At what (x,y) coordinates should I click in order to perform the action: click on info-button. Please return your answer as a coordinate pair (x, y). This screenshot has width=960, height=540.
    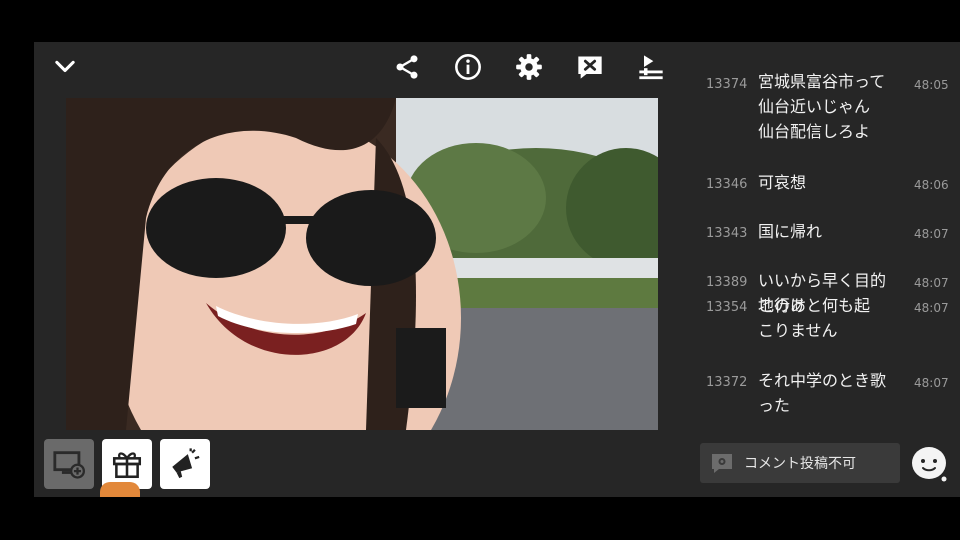
    Looking at the image, I should click on (468, 67).